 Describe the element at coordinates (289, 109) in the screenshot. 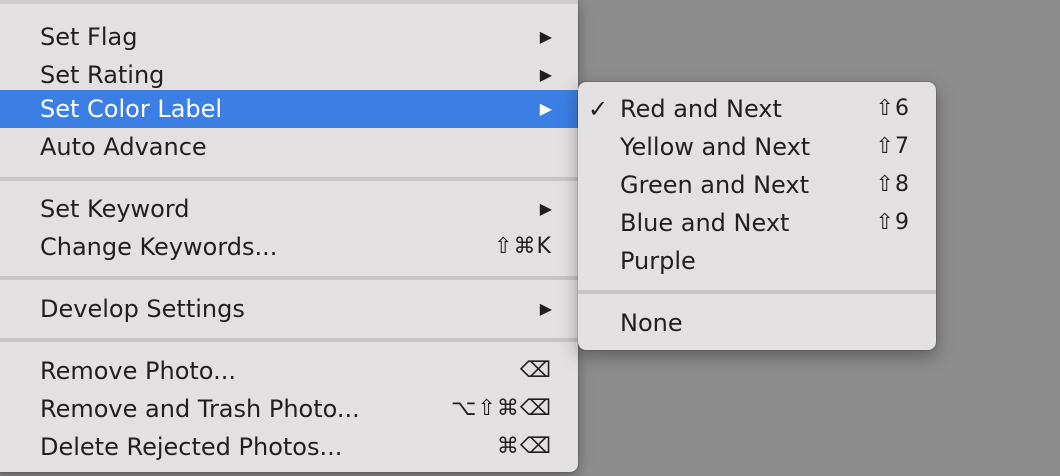

I see `menu-item-set-color-label: Set Color Label ▶` at that location.